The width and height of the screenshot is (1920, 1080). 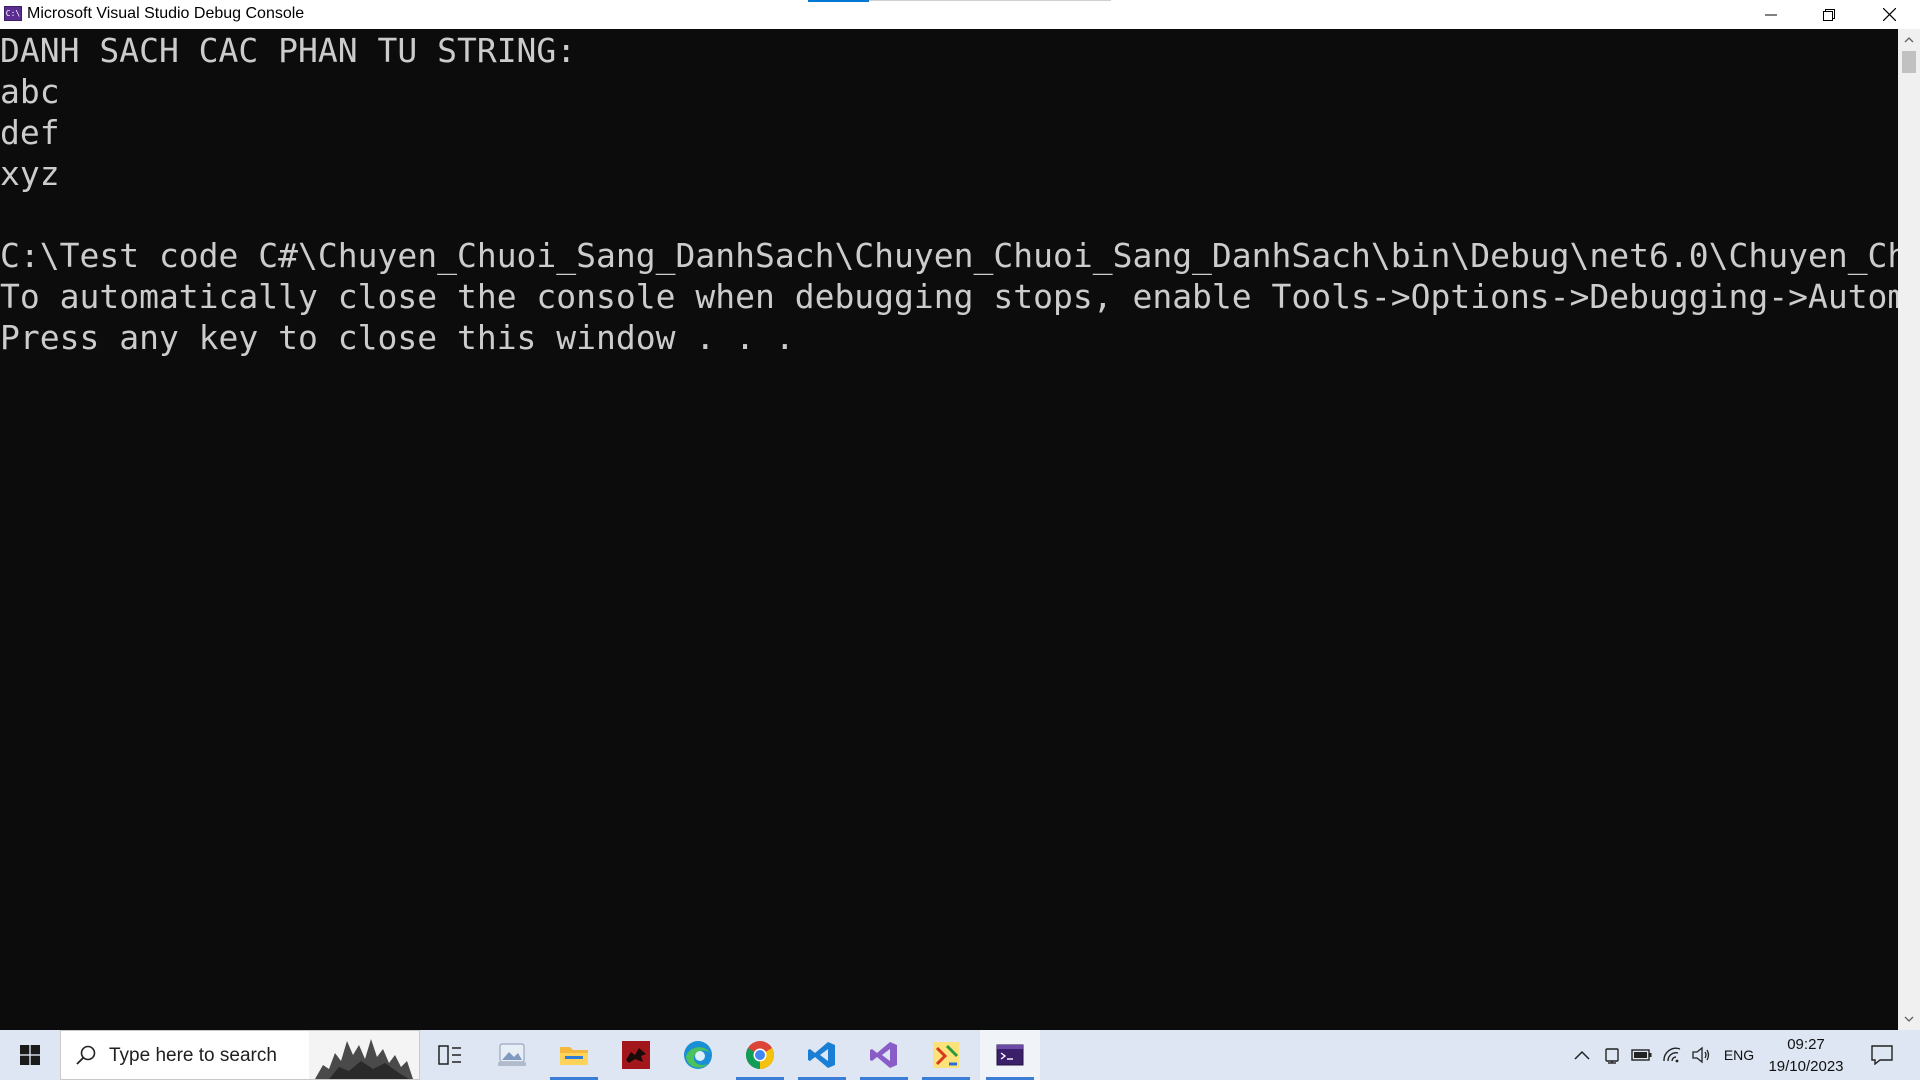 I want to click on clock-date: 19/10/2023, so click(x=1806, y=1066).